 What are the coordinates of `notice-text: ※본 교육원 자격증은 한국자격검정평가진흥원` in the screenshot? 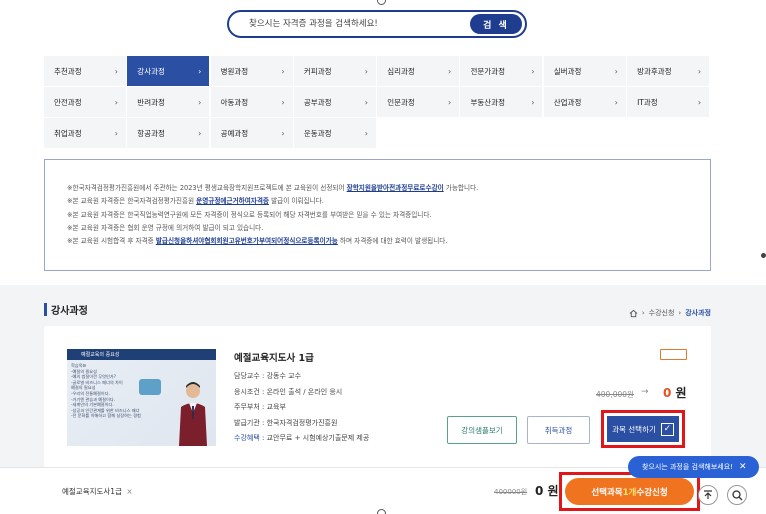 It's located at (132, 201).